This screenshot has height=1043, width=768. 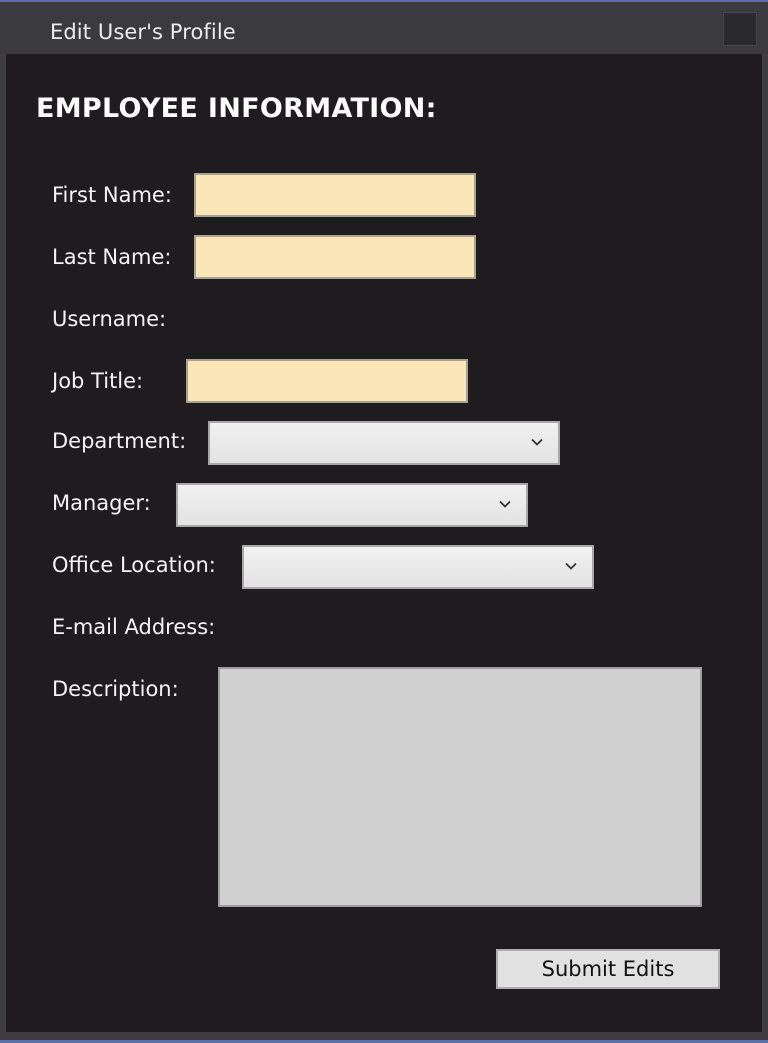 I want to click on department-dropdown, so click(x=384, y=443).